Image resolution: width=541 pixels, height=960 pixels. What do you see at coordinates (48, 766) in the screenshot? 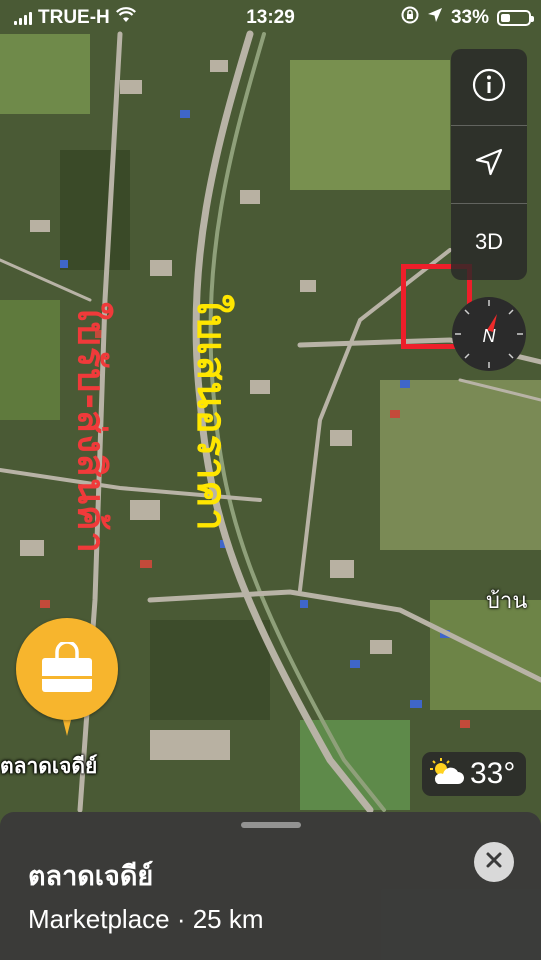
I see `pin-label: ตลาดเจดีย์` at bounding box center [48, 766].